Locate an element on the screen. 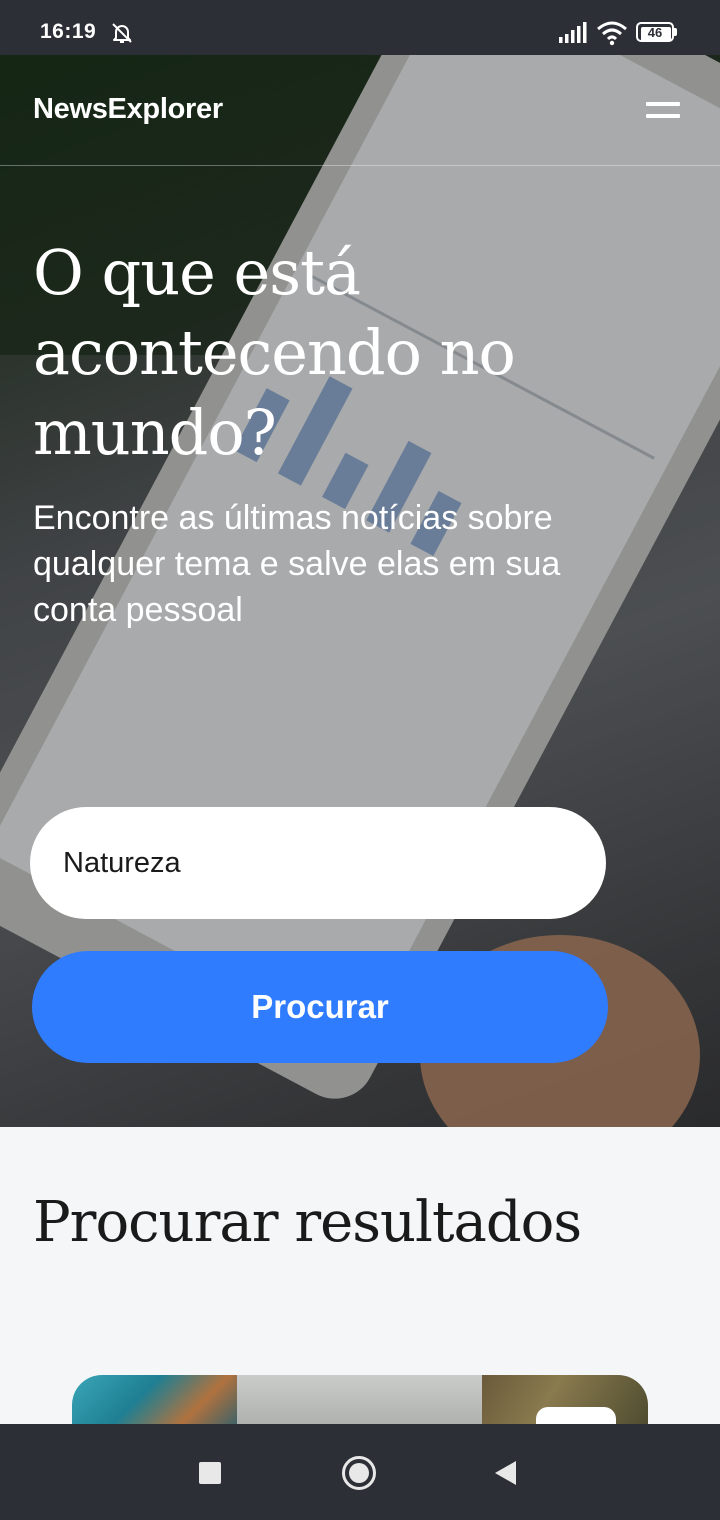 Image resolution: width=720 pixels, height=1520 pixels. recent-apps-icon is located at coordinates (210, 1473).